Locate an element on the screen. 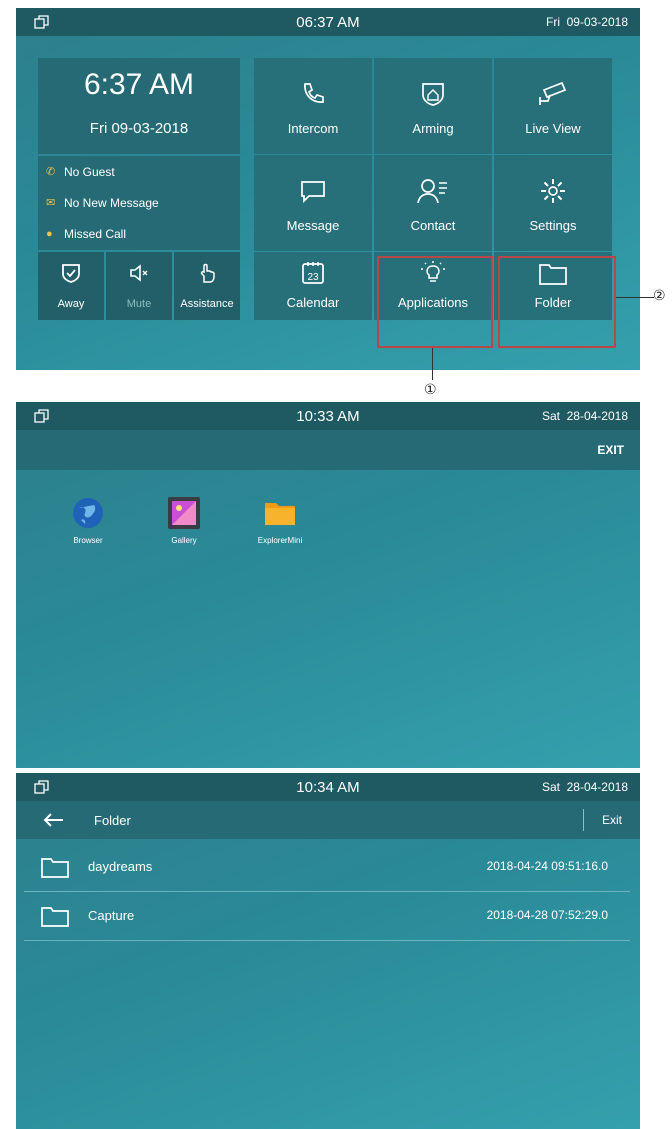 This screenshot has height=1129, width=672. phone-icon is located at coordinates (314, 93).